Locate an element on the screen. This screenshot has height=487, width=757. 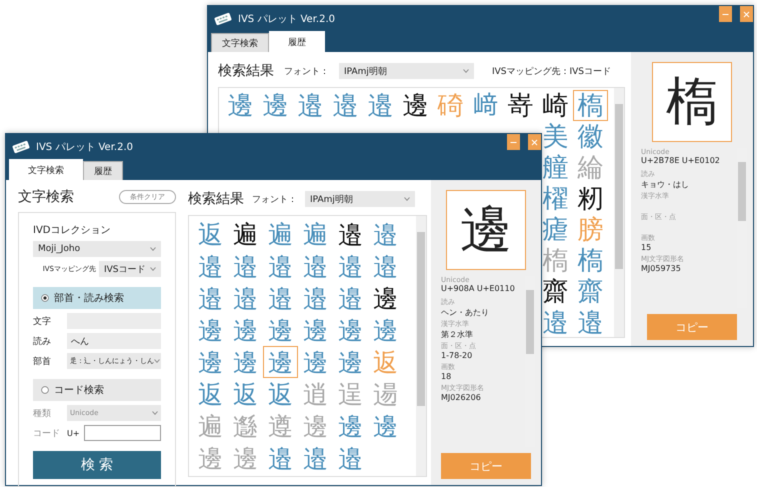
search-mode-radio: コード検索 is located at coordinates (97, 390).